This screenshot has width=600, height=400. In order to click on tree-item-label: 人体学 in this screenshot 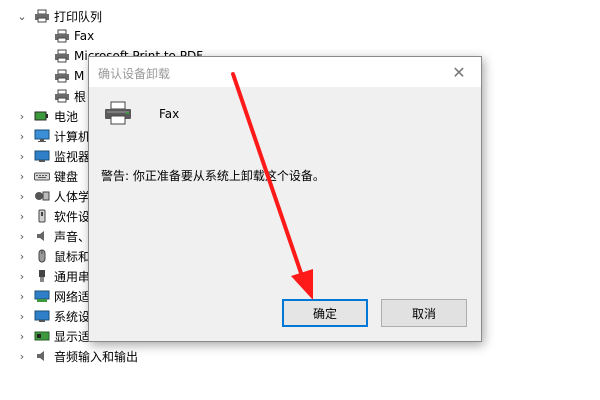, I will do `click(72, 196)`.